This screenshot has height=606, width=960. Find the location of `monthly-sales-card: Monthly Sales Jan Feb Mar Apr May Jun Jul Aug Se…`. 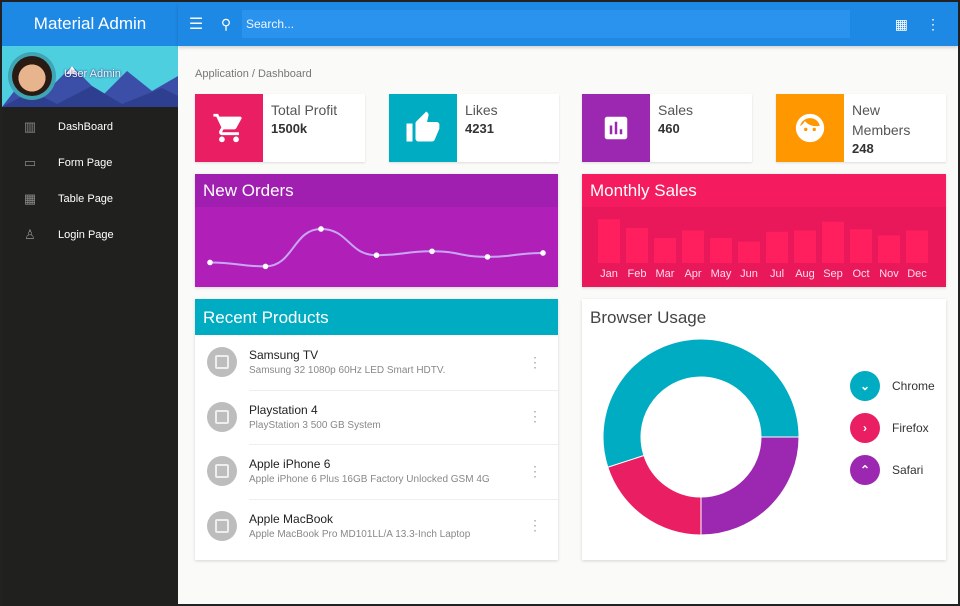

monthly-sales-card: Monthly Sales Jan Feb Mar Apr May Jun Jul Aug Se… is located at coordinates (764, 230).